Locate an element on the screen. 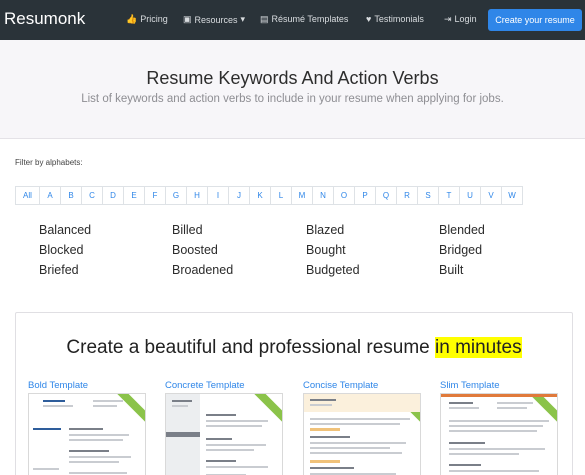 The image size is (585, 475). brand-logo: Resumonk is located at coordinates (44, 19).